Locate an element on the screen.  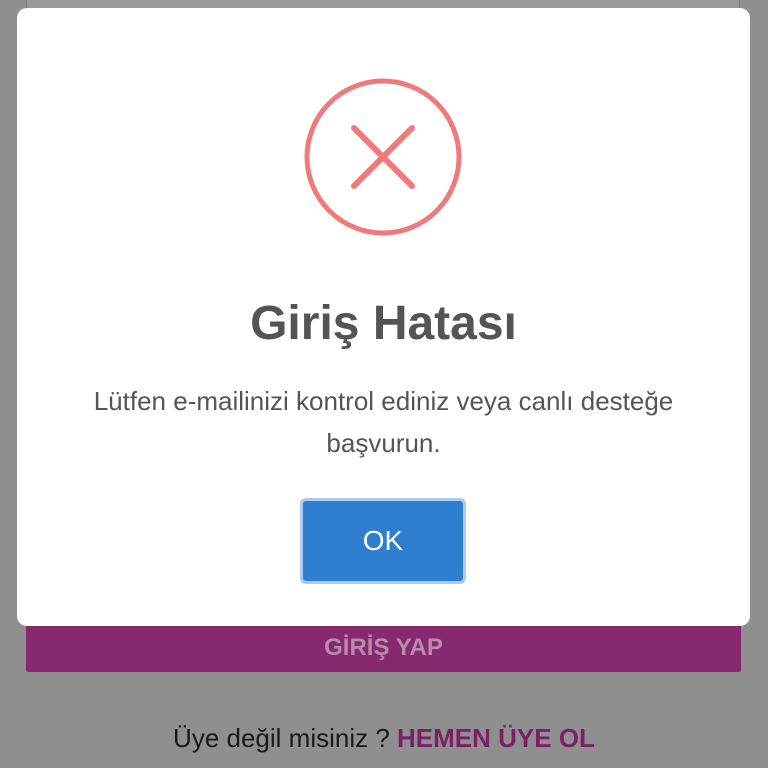
dialog-title: Giriş Hatası is located at coordinates (383, 323).